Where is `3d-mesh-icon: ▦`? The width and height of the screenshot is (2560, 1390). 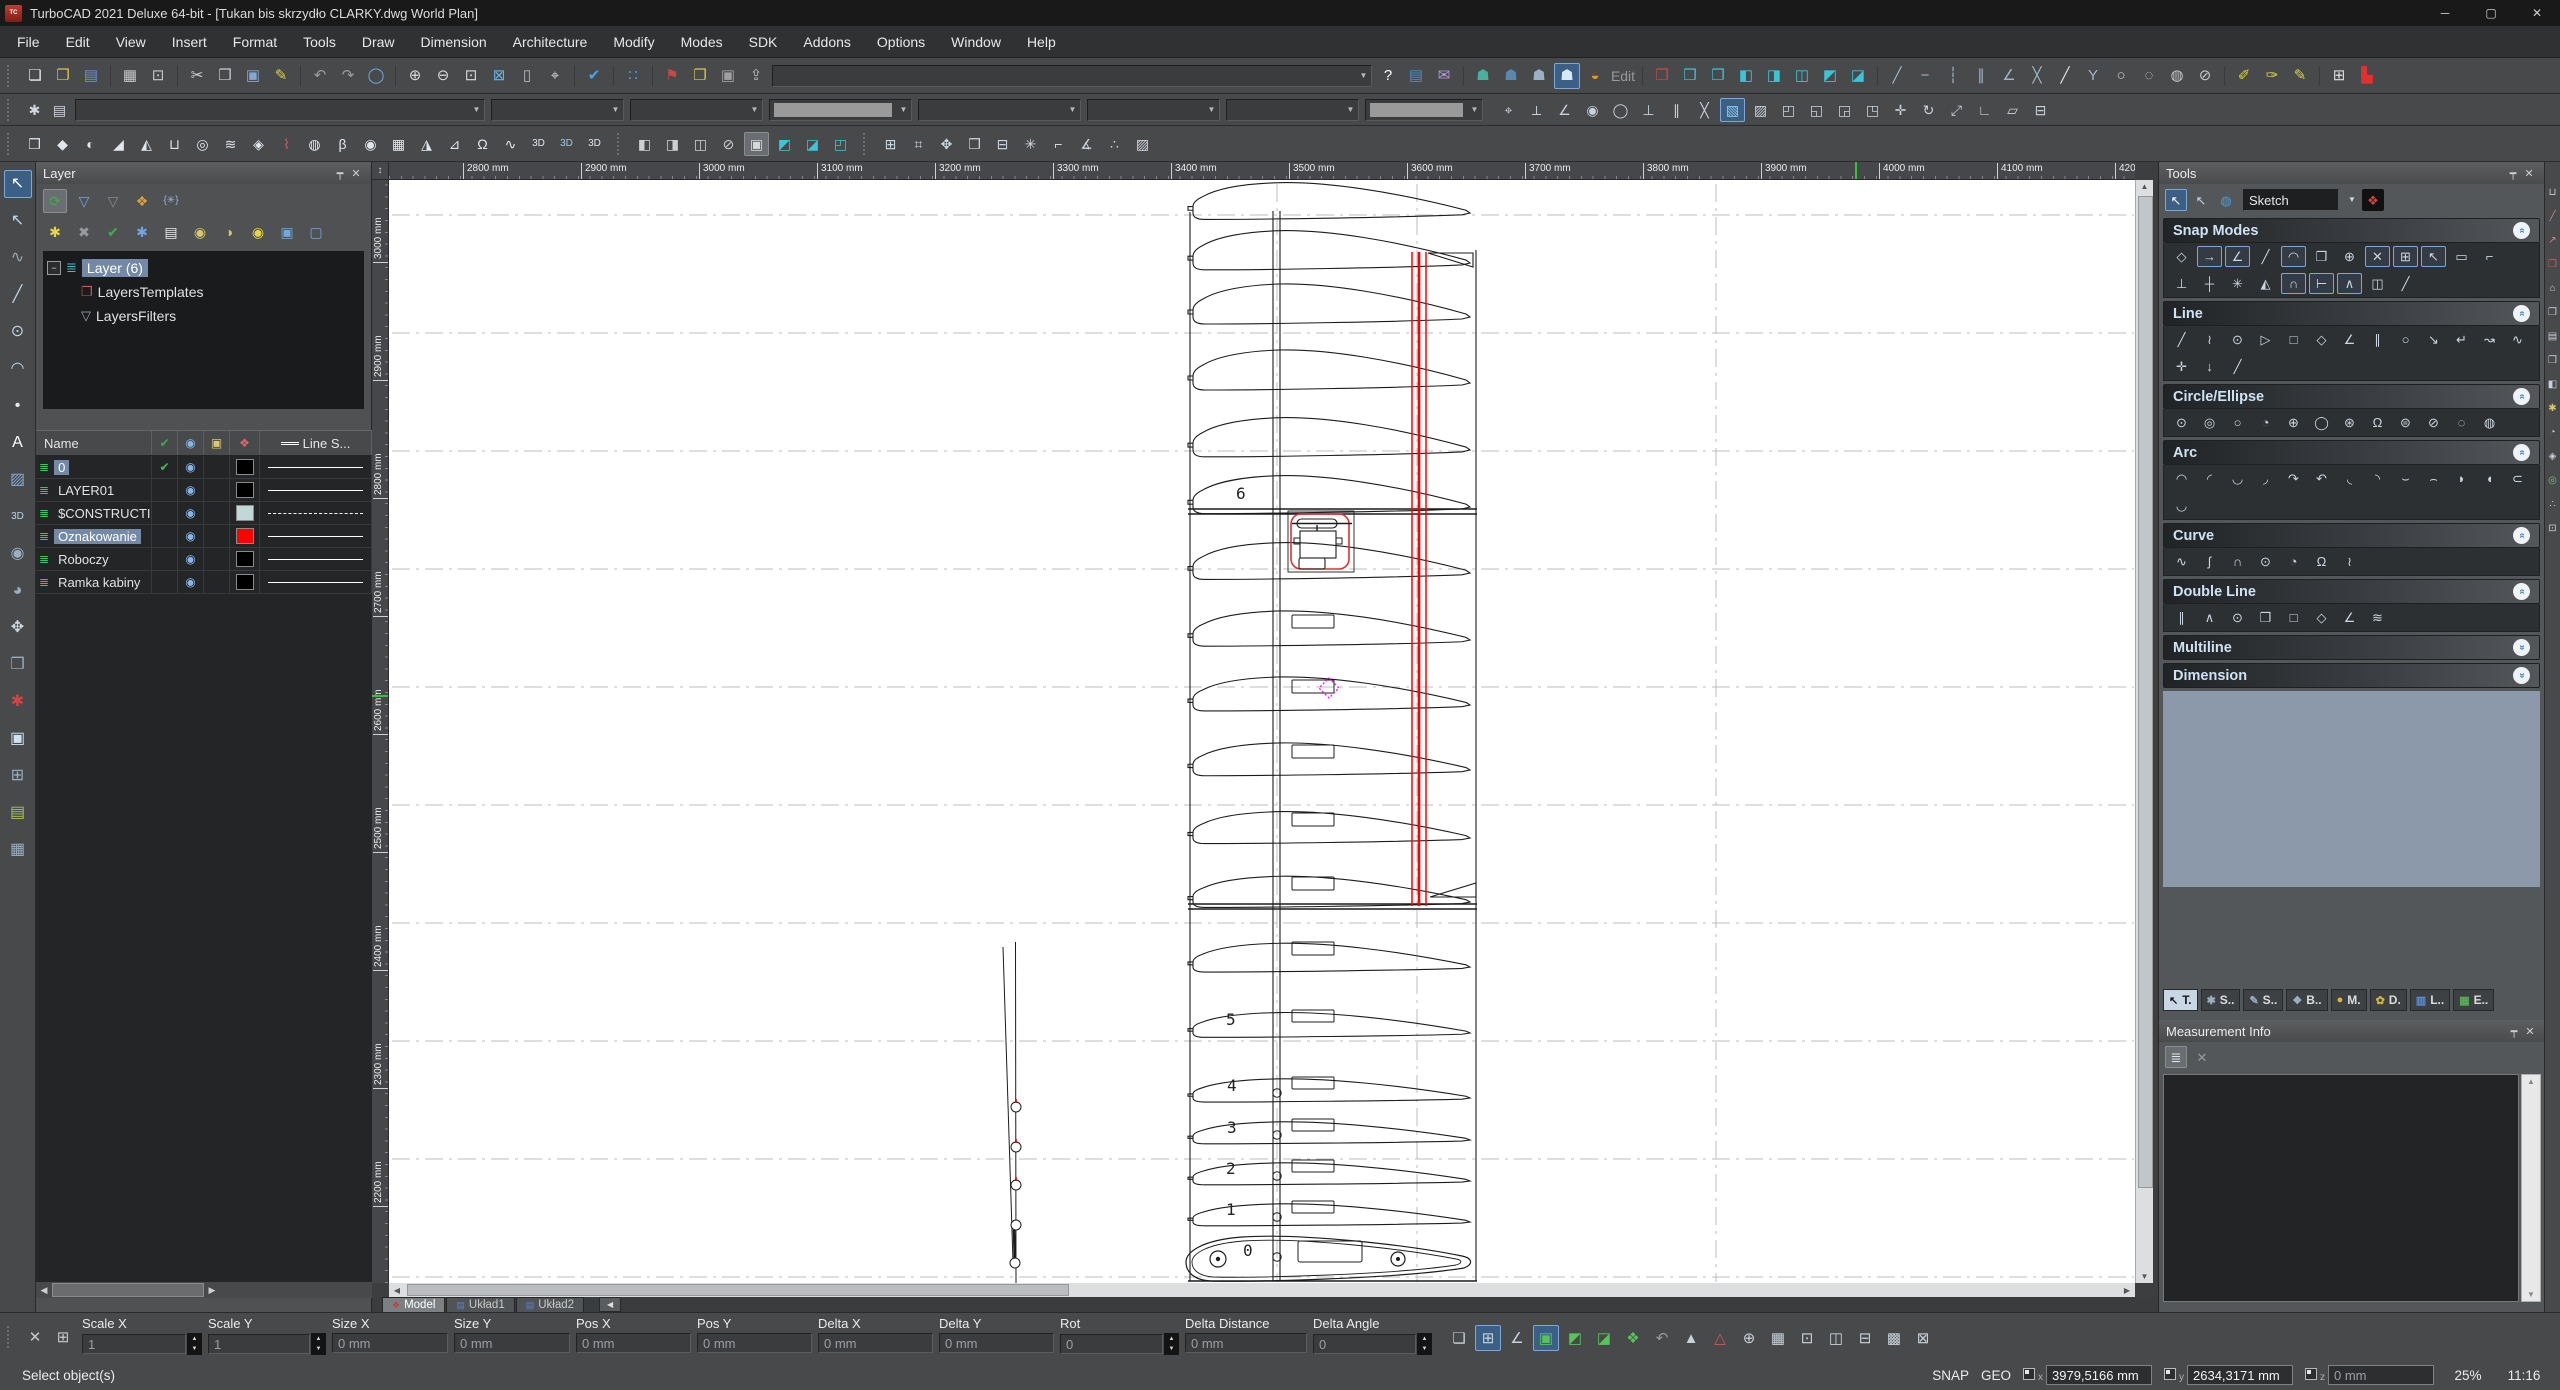 3d-mesh-icon: ▦ is located at coordinates (398, 144).